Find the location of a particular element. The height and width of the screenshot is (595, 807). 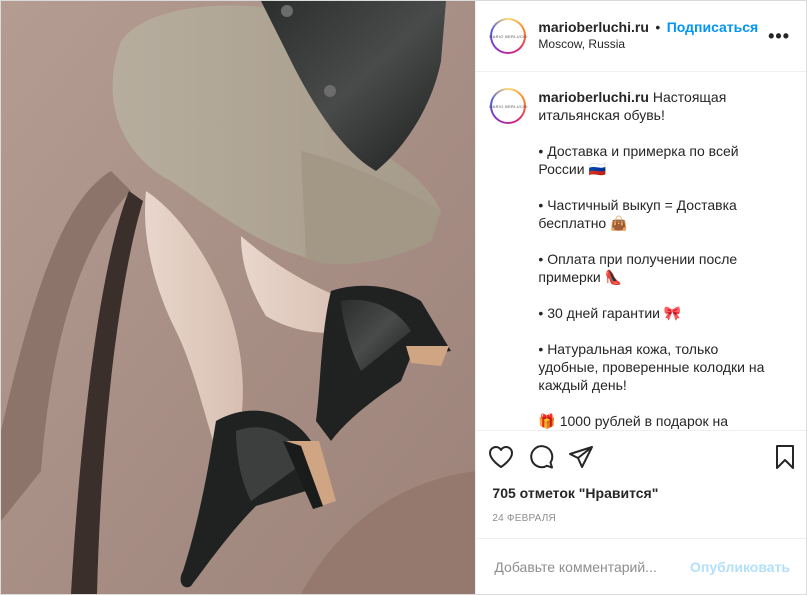

bookmark-icon is located at coordinates (785, 456).